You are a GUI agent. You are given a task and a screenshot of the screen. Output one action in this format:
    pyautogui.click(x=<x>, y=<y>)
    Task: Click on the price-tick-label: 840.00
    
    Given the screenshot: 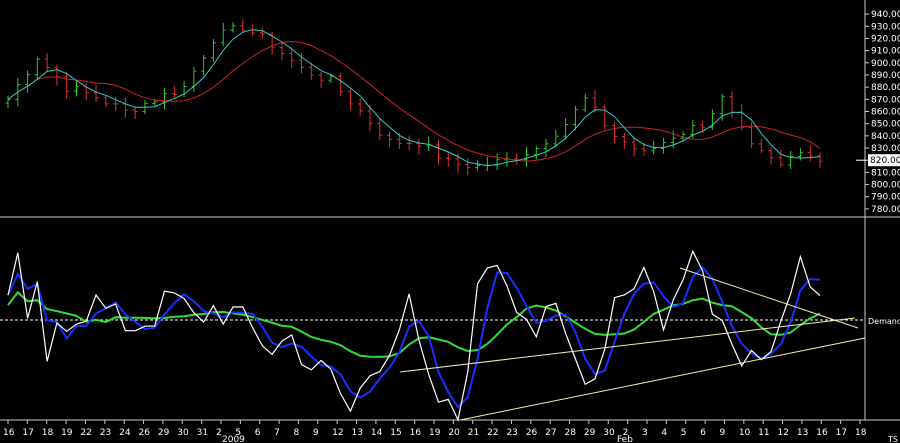 What is the action you would take?
    pyautogui.click(x=885, y=137)
    